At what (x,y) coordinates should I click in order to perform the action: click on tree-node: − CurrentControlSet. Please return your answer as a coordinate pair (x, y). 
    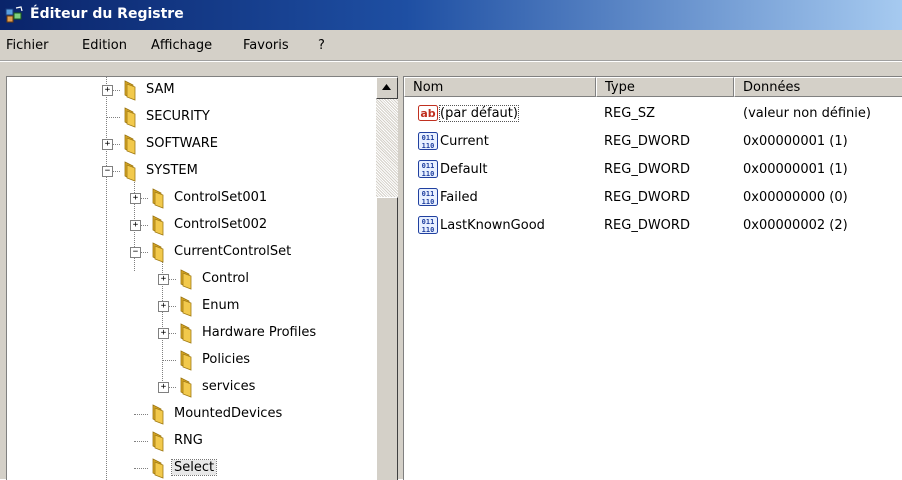
    Looking at the image, I should click on (192, 253).